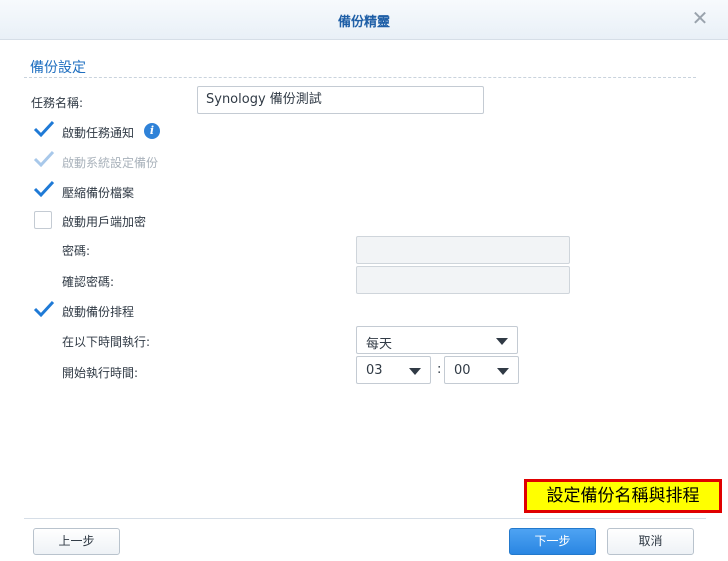 The width and height of the screenshot is (728, 561). I want to click on encrypt-label: 啟動用戶端加密, so click(104, 222).